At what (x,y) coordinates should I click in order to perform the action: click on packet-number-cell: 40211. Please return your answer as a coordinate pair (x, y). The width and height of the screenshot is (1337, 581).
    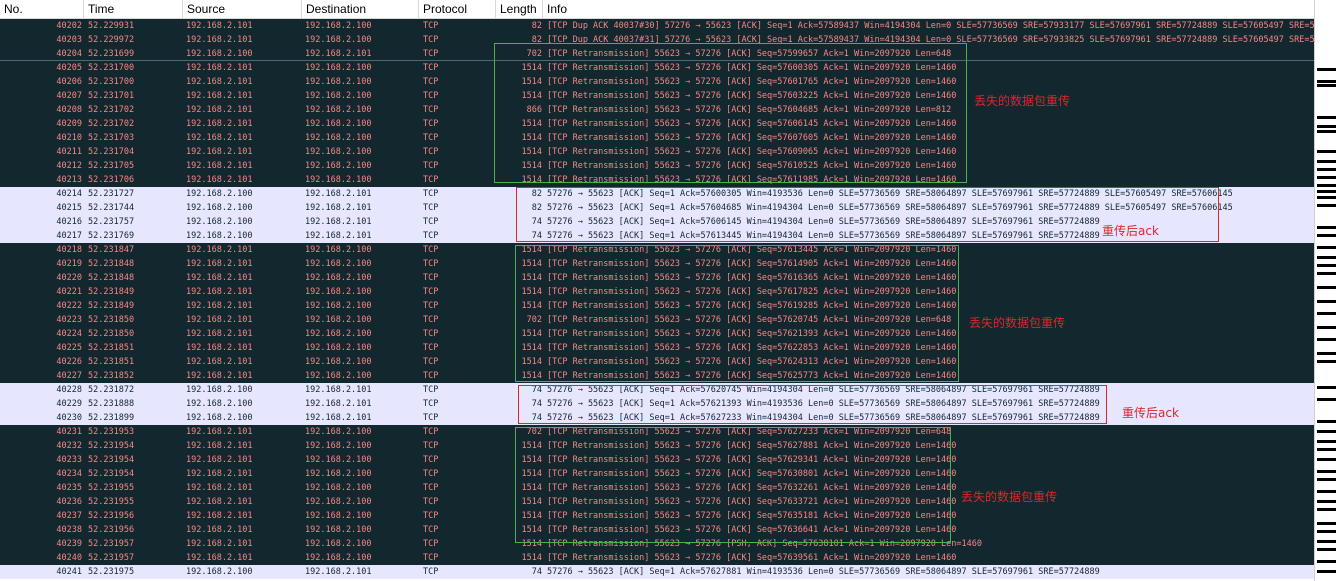
    Looking at the image, I should click on (69, 152).